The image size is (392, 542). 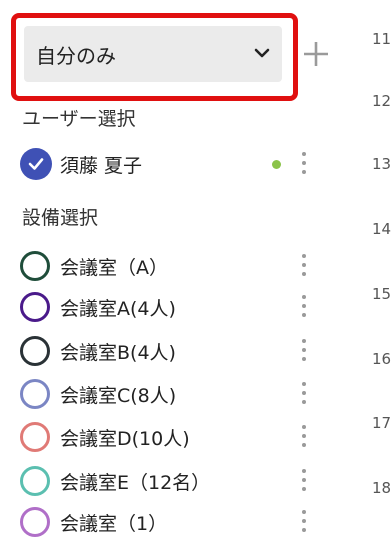 I want to click on equipment-row: 会議室C(8人), so click(x=165, y=394).